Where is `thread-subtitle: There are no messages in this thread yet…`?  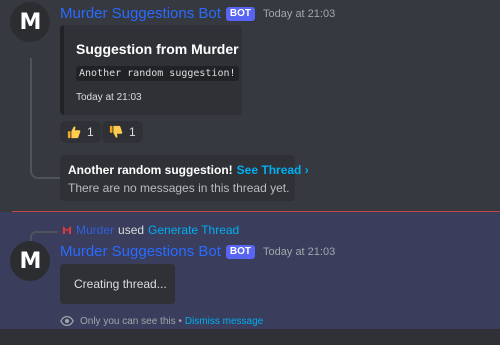 thread-subtitle: There are no messages in this thread yet… is located at coordinates (179, 188).